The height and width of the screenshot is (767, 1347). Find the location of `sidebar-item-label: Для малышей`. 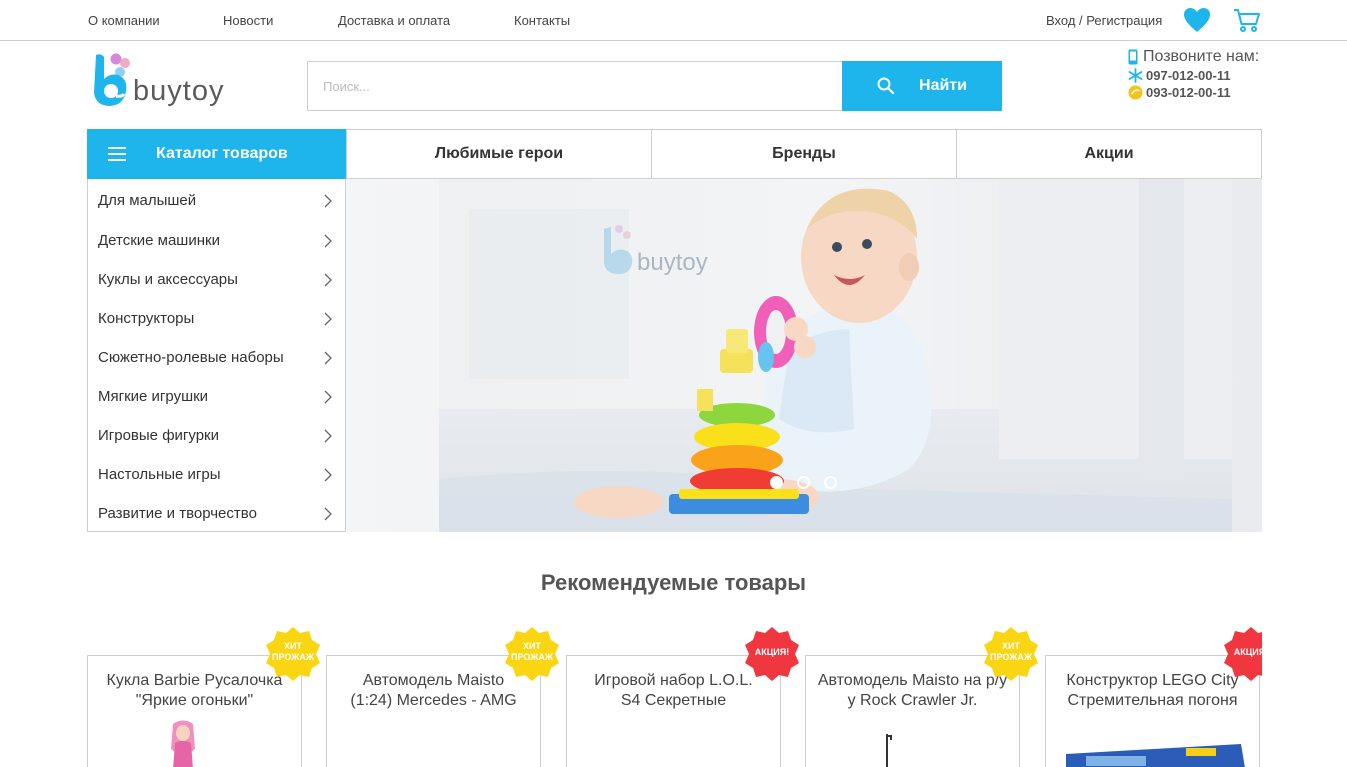

sidebar-item-label: Для малышей is located at coordinates (147, 200).